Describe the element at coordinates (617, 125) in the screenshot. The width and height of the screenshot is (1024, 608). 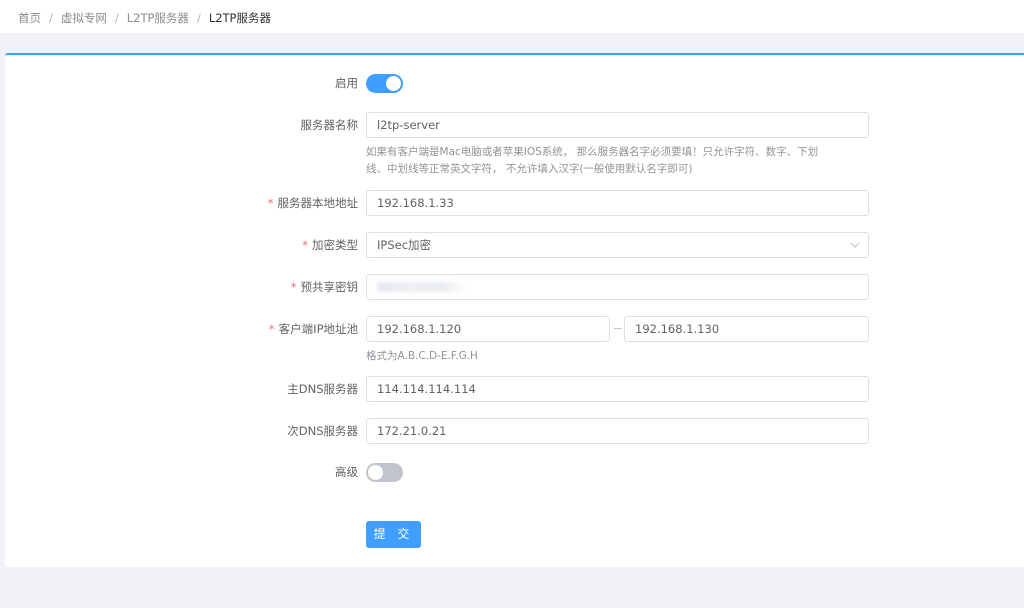
I see `server-name-input: l2tp-server` at that location.